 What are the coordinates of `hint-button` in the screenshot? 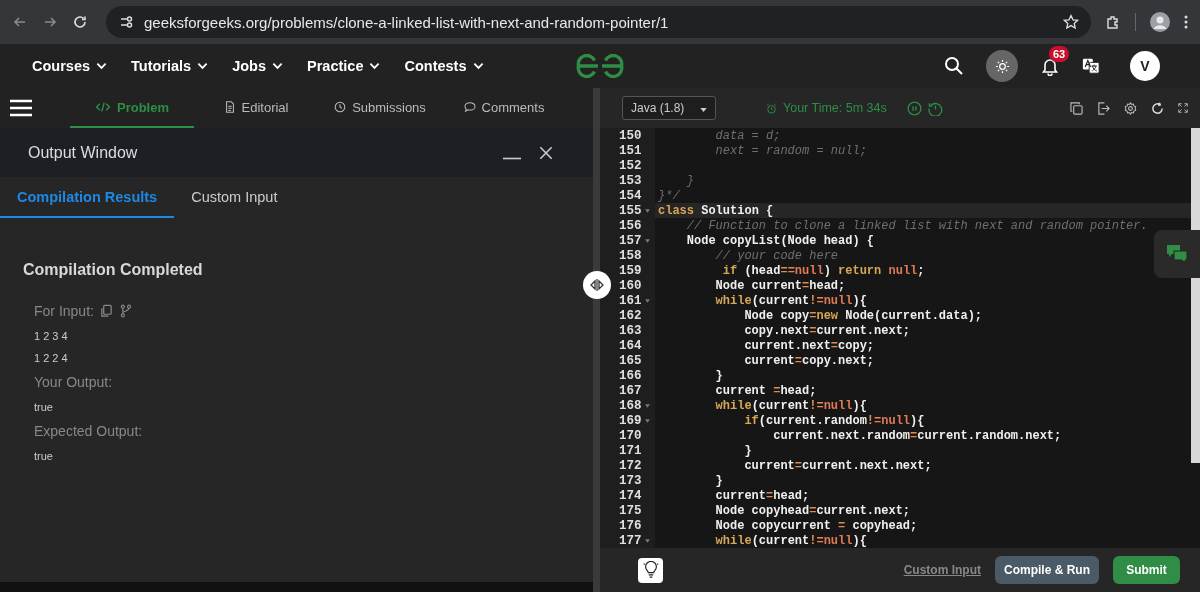 It's located at (650, 570).